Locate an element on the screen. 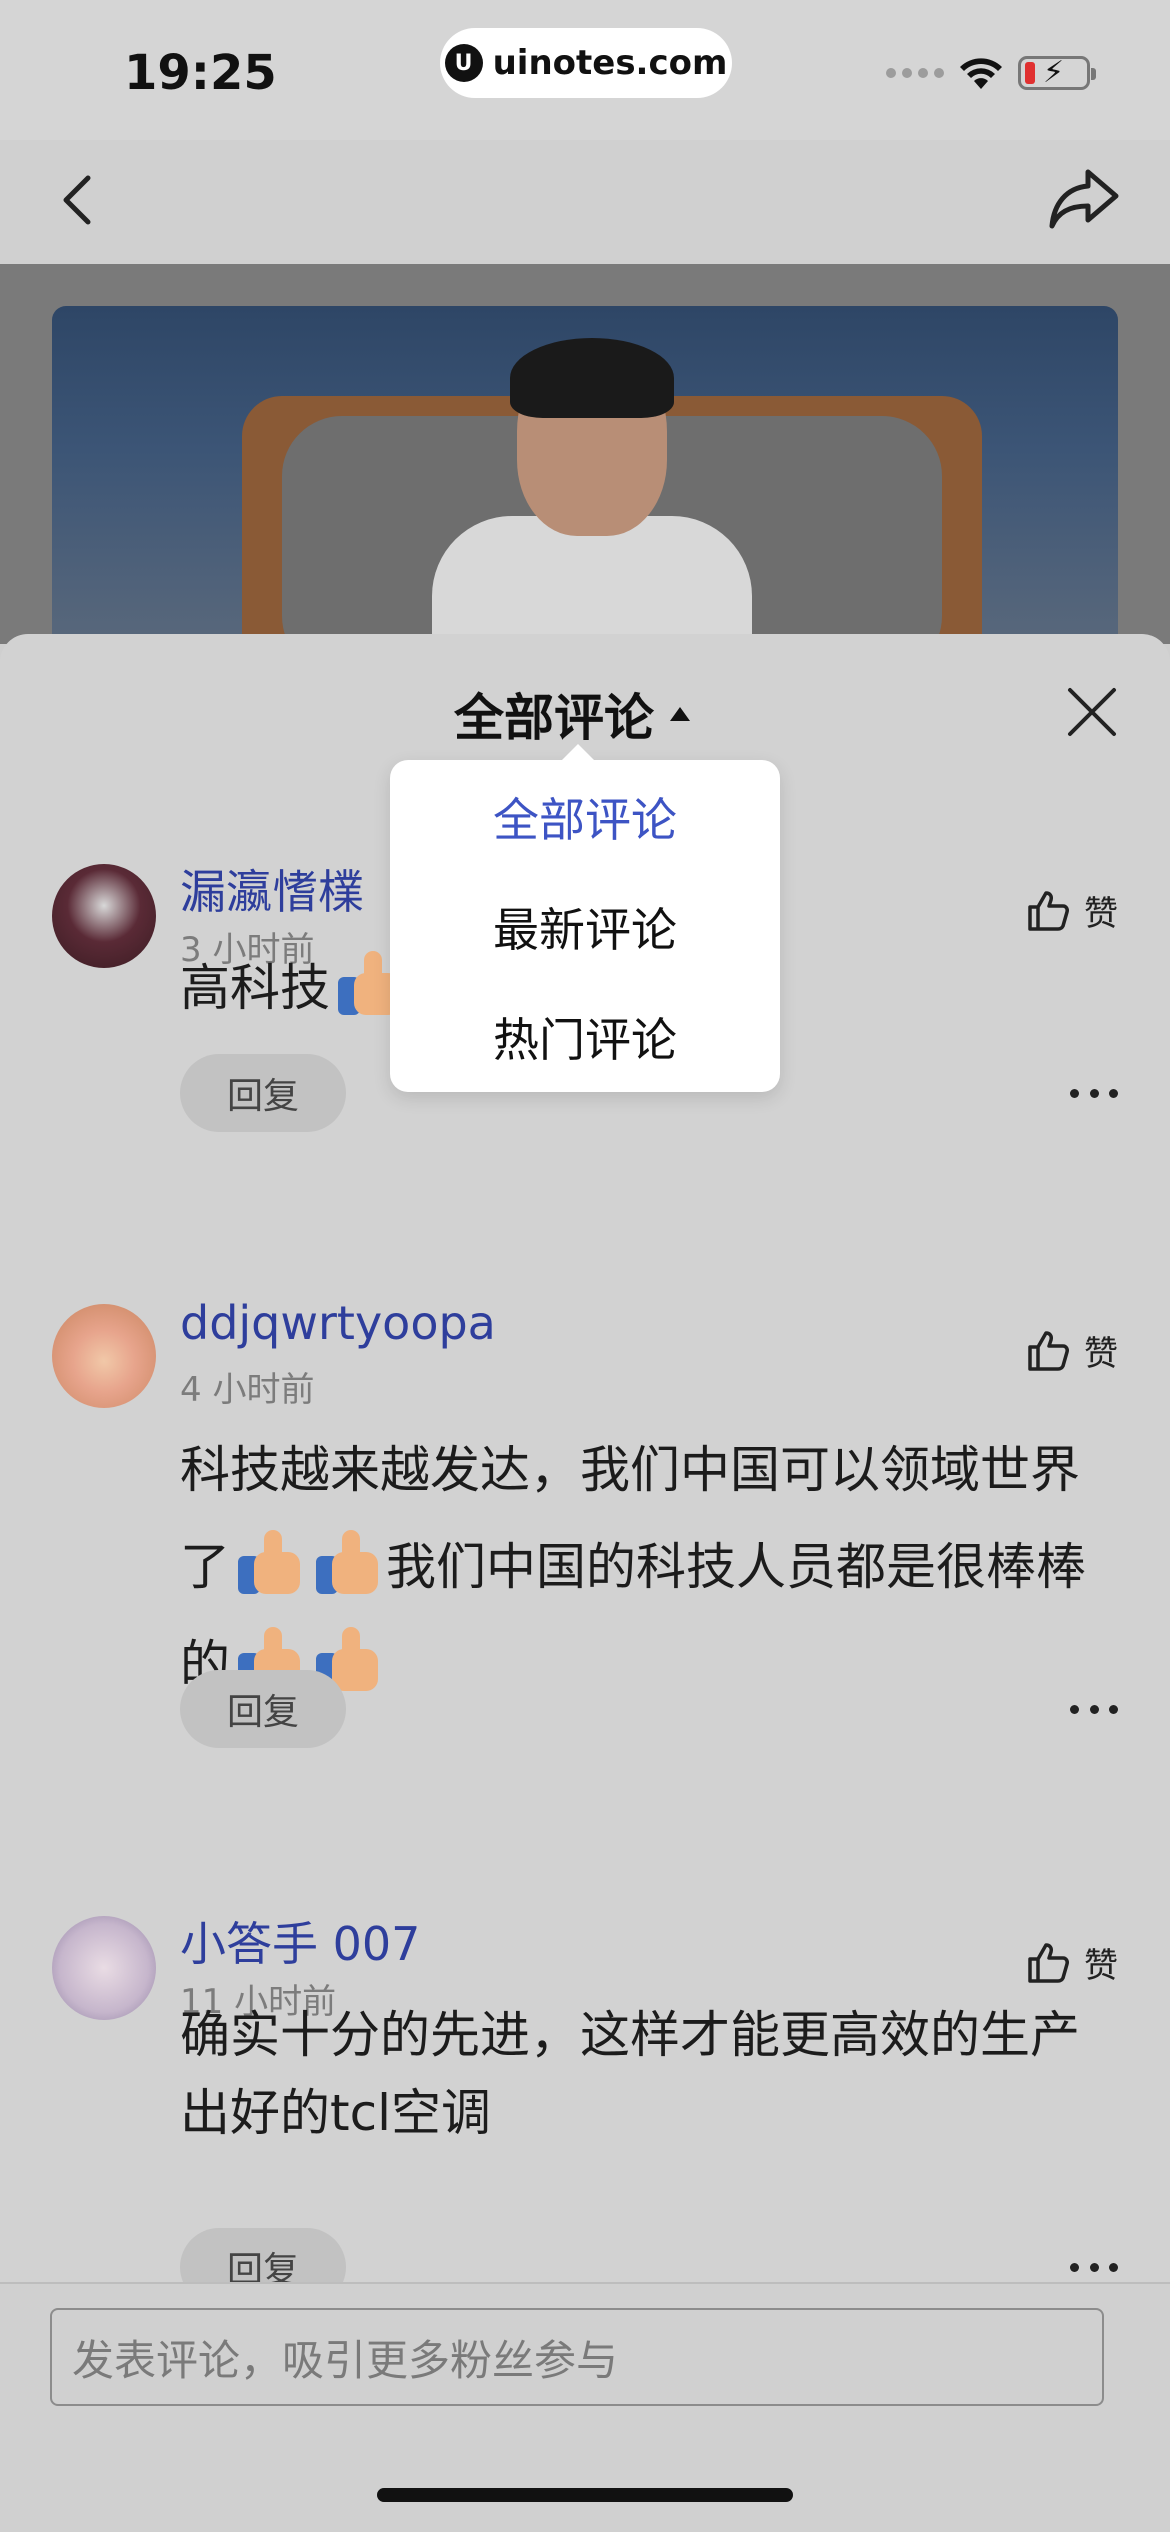  cellular-signal-icon is located at coordinates (915, 73).